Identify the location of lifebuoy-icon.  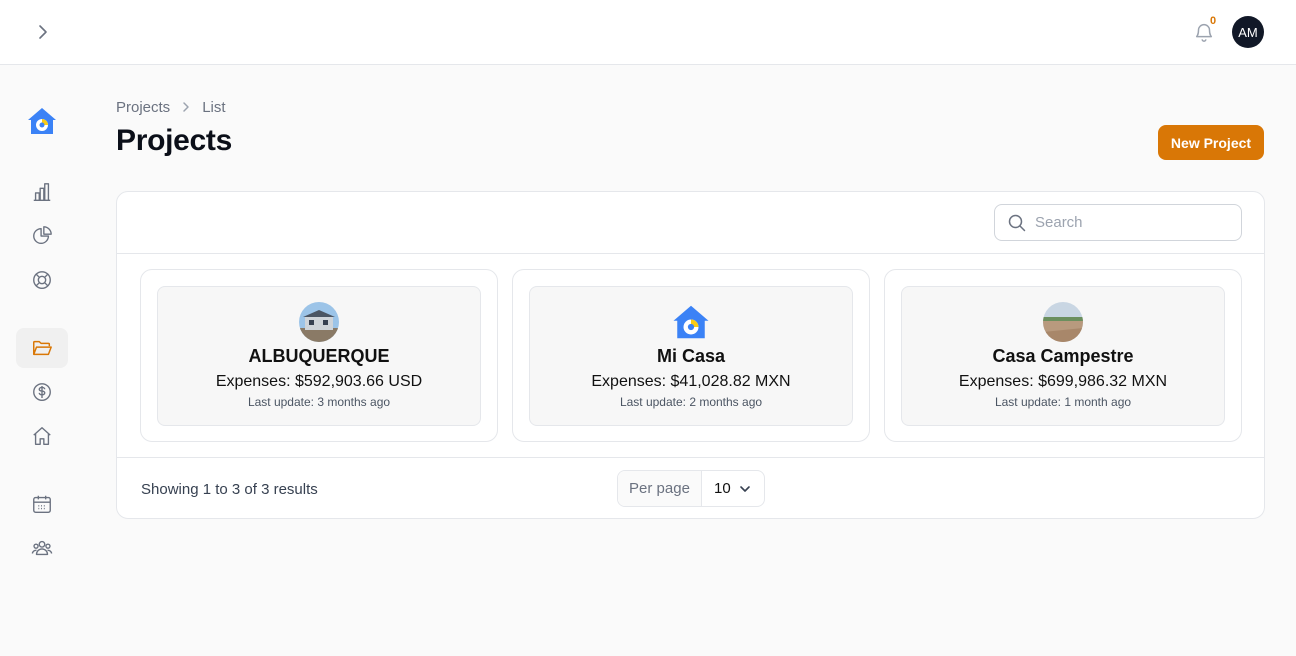
(42, 280).